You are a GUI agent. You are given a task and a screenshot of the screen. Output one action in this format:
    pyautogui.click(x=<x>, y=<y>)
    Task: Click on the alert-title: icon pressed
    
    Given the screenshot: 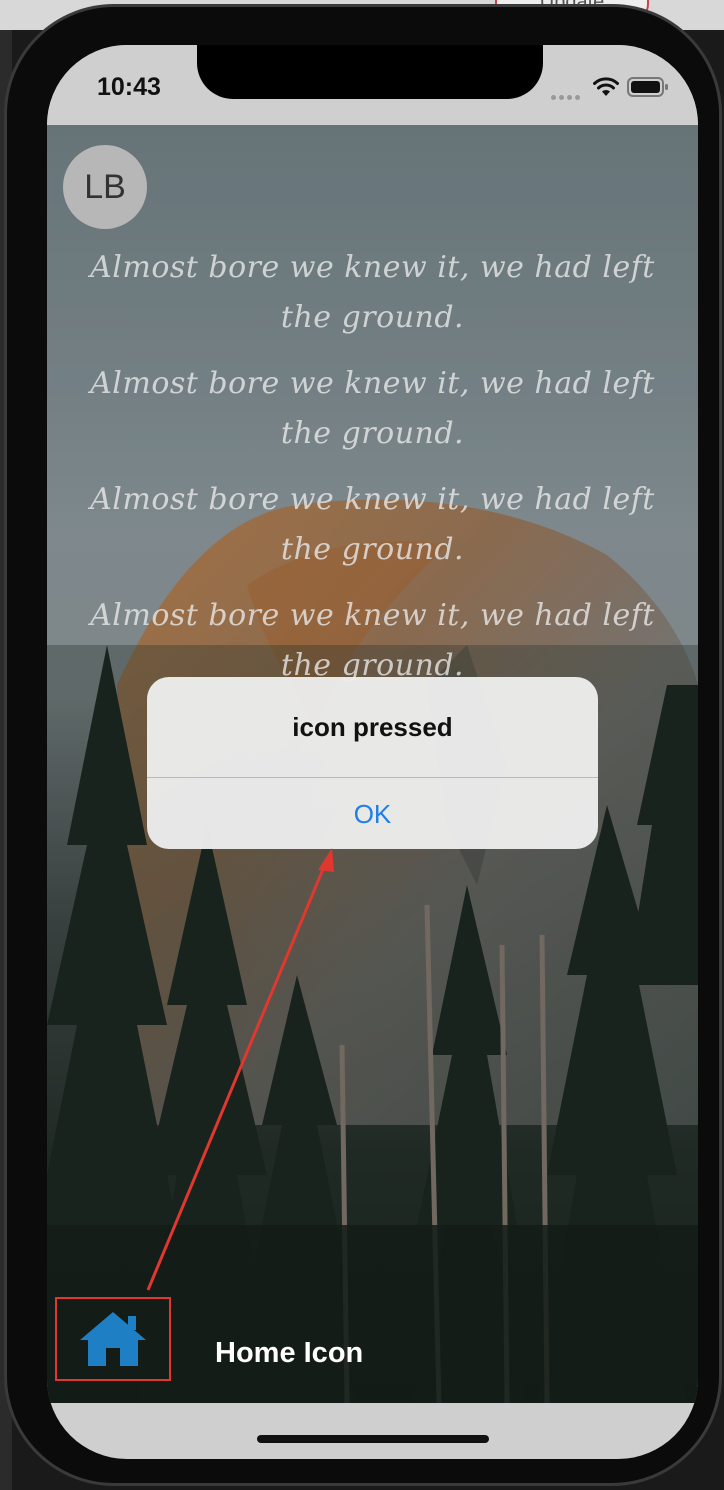 What is the action you would take?
    pyautogui.click(x=372, y=727)
    